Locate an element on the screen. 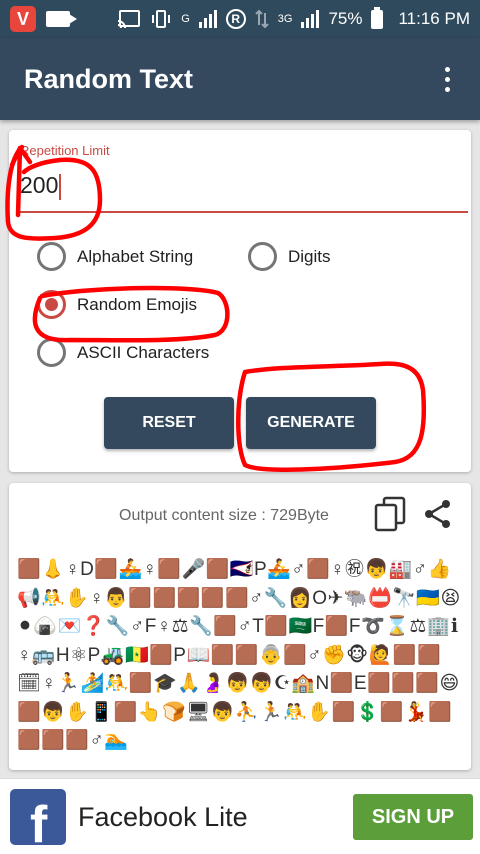 This screenshot has height=854, width=480. radio-random-emojis: Random Emojis is located at coordinates (117, 304).